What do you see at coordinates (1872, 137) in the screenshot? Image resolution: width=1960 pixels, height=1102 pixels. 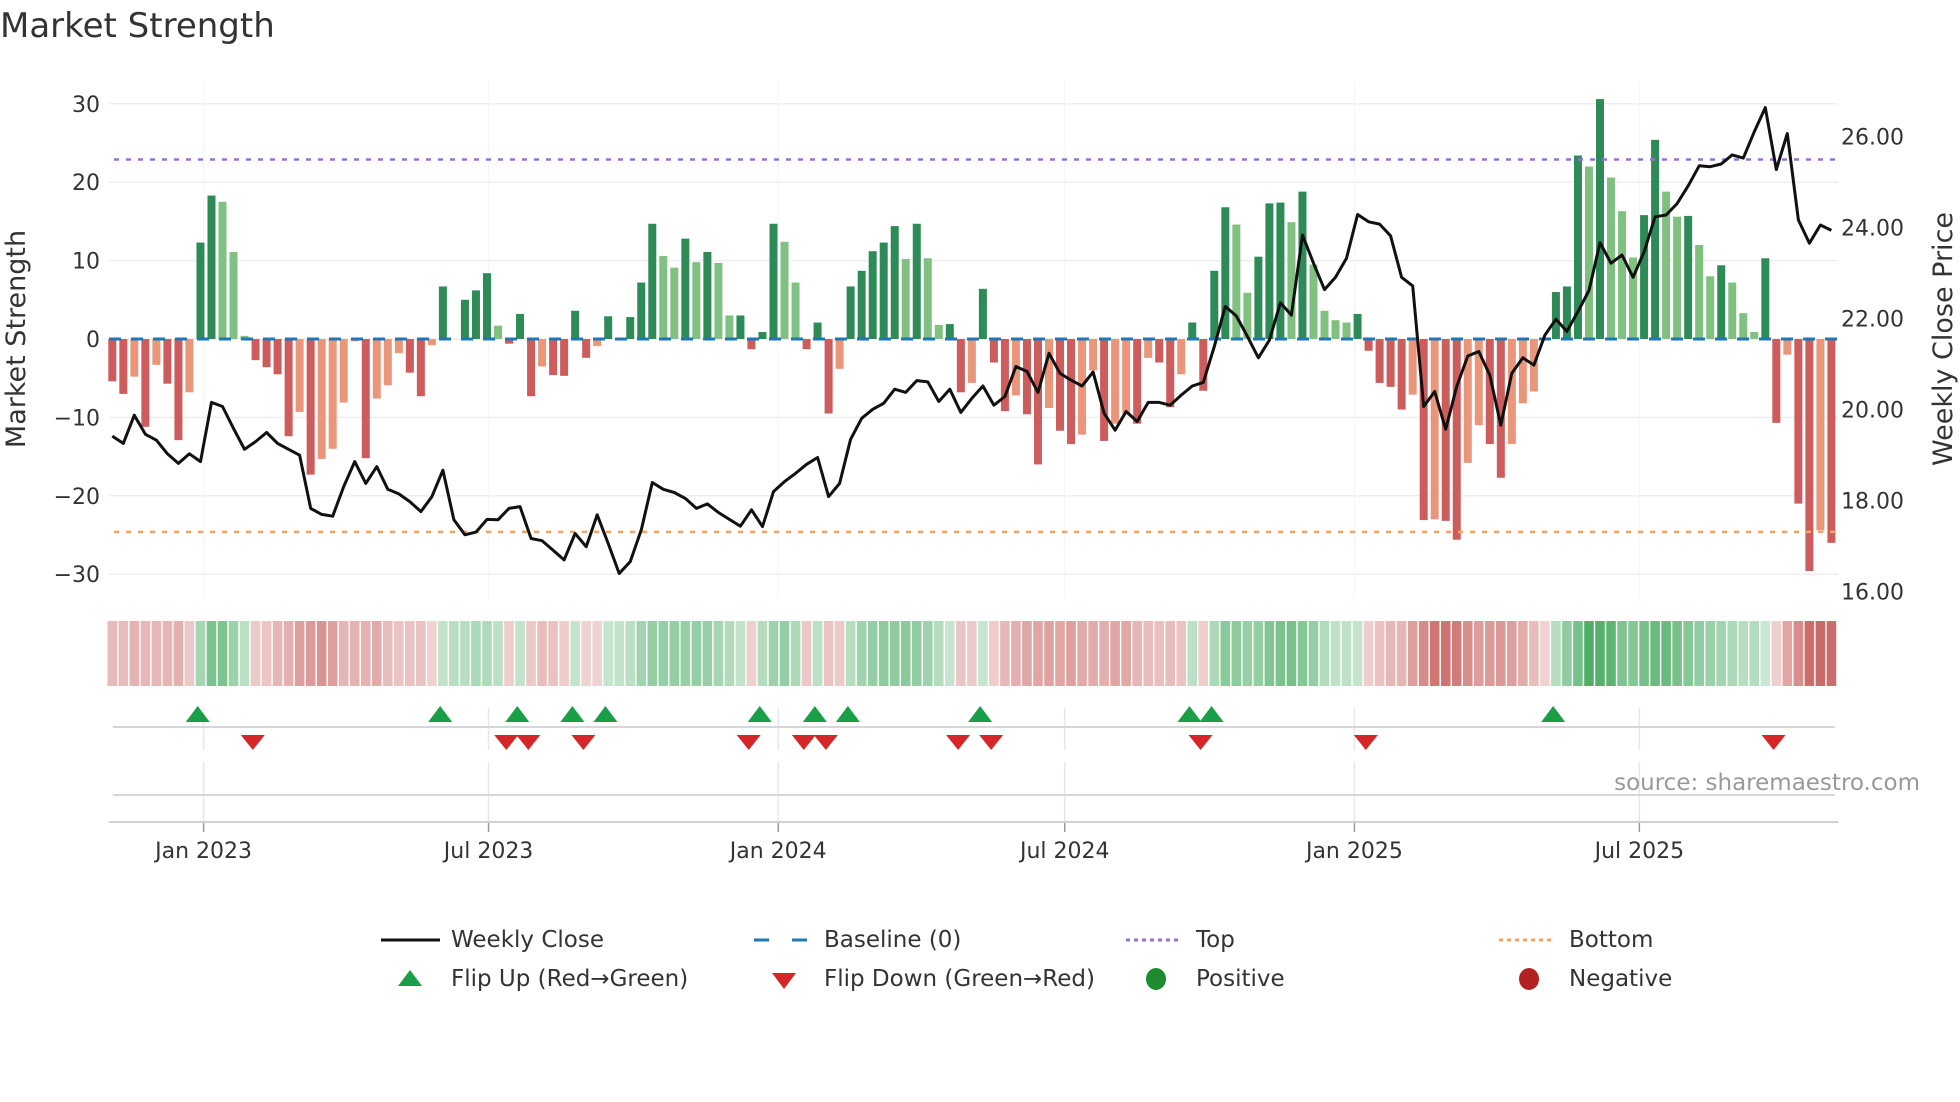 I see `y2-tick-label: 26.00` at bounding box center [1872, 137].